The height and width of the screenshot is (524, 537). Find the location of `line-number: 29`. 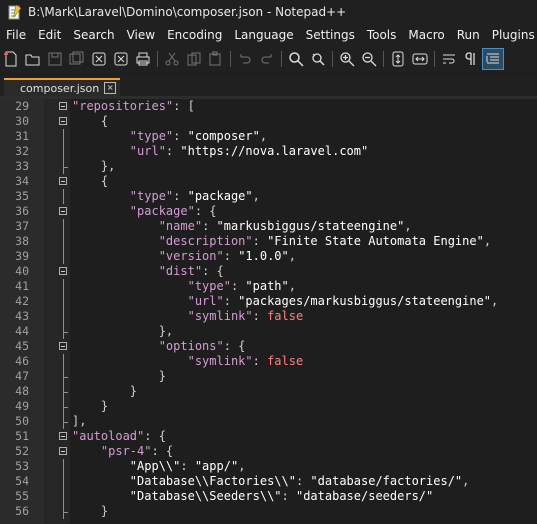

line-number: 29 is located at coordinates (22, 106).